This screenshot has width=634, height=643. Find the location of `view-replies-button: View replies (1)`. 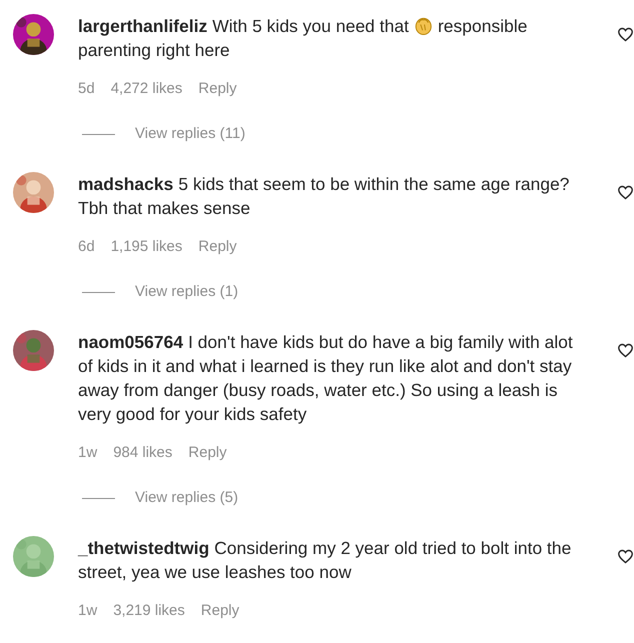

view-replies-button: View replies (1) is located at coordinates (186, 292).